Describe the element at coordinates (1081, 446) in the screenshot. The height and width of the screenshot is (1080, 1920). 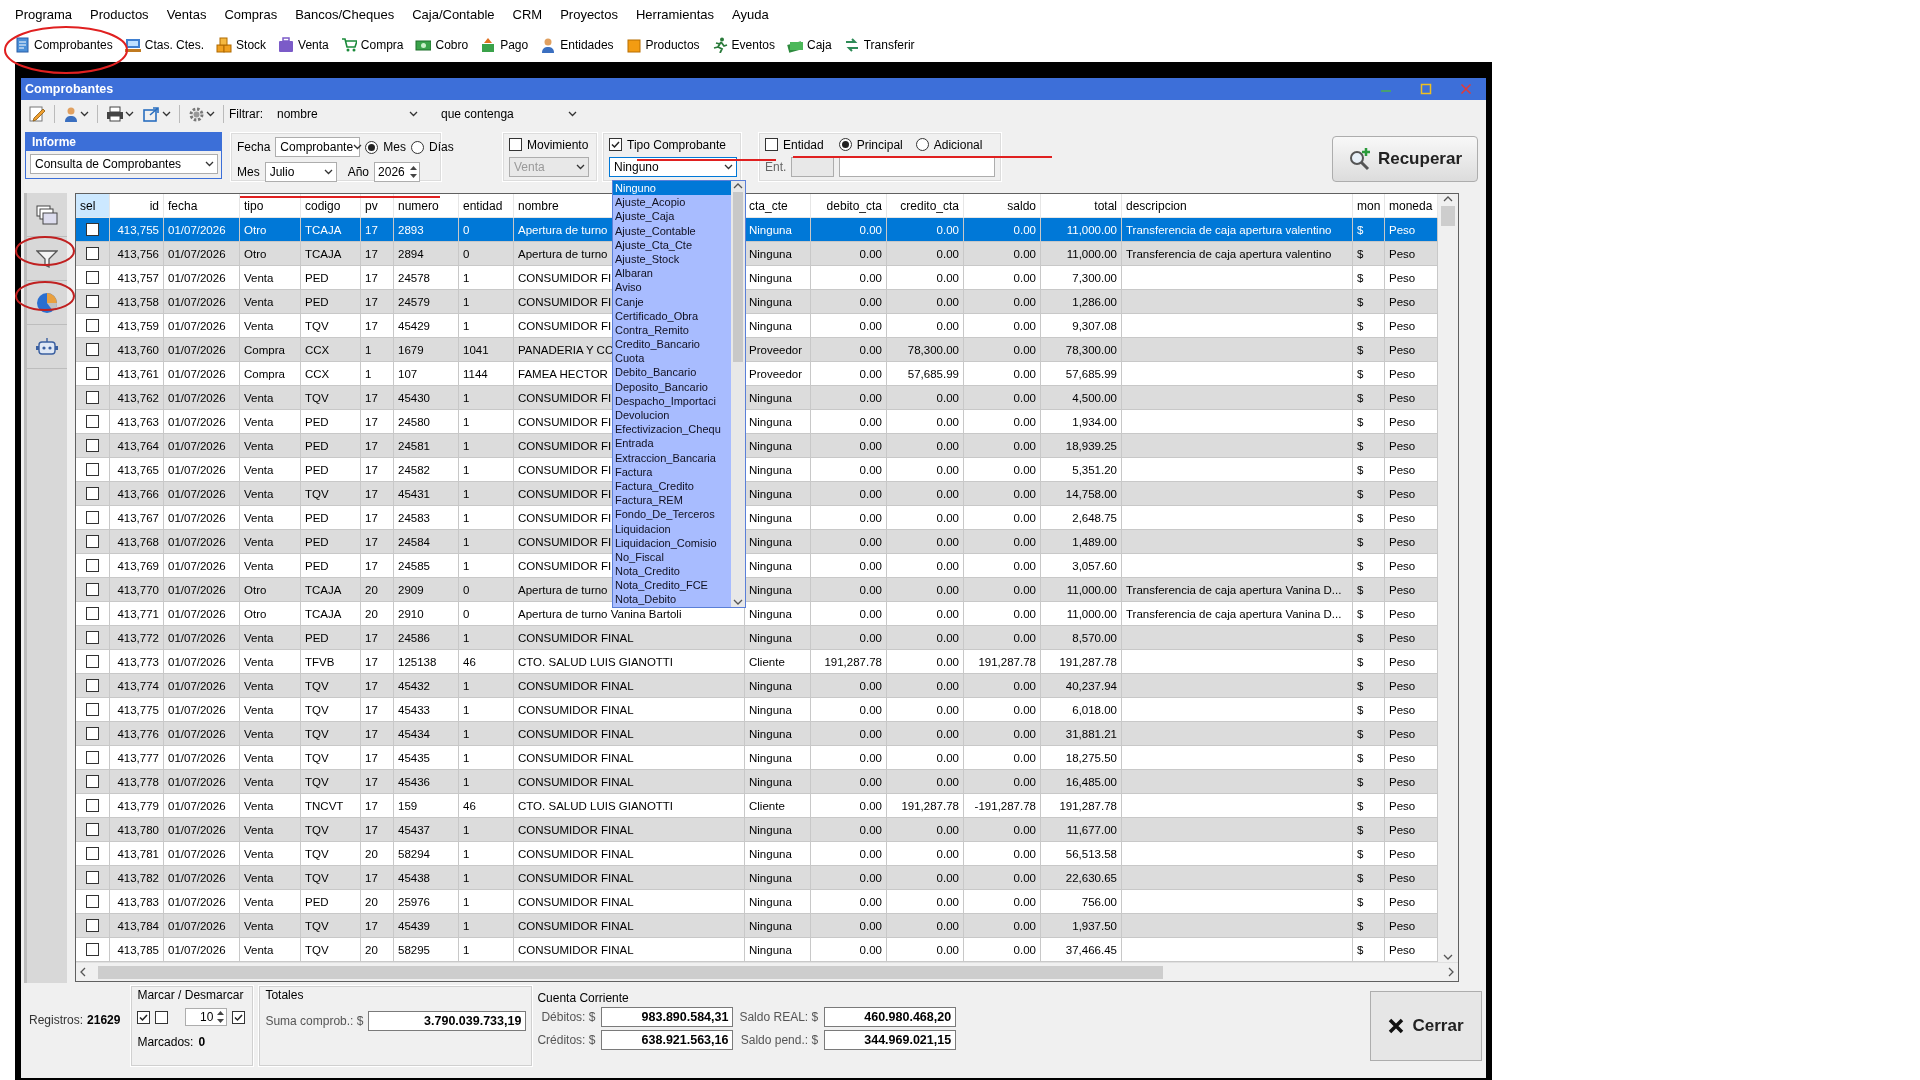
I see `table-cell: 18,939.25` at that location.